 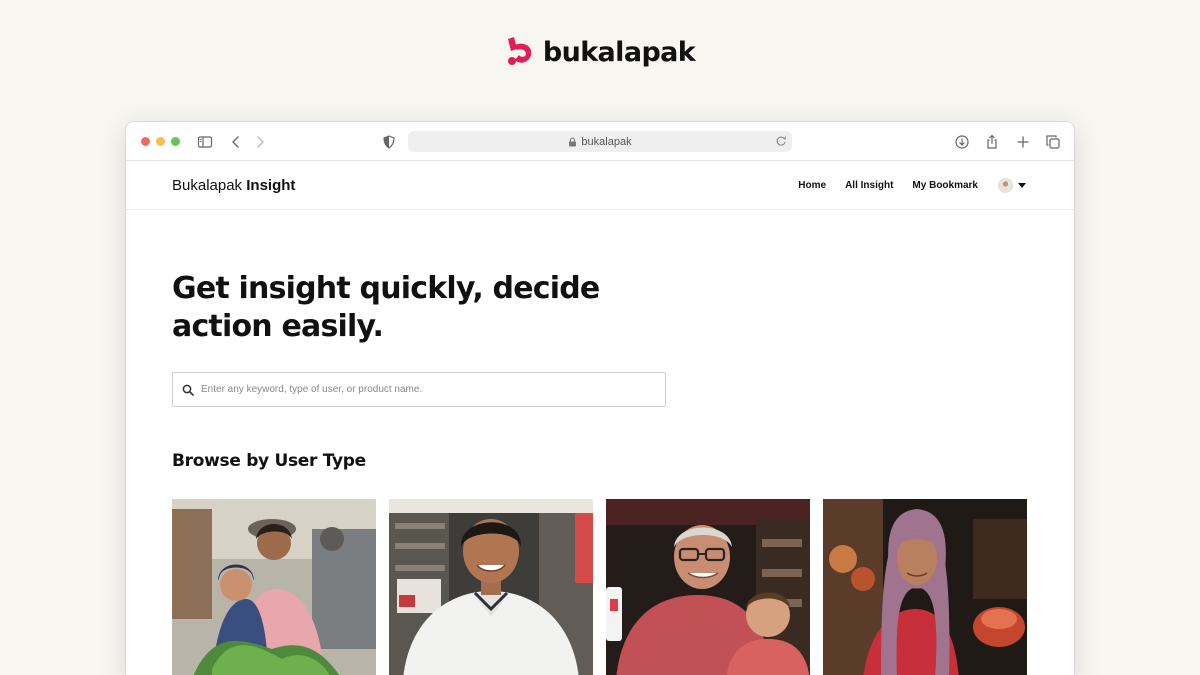 What do you see at coordinates (1022, 185) in the screenshot?
I see `chevron-down-icon` at bounding box center [1022, 185].